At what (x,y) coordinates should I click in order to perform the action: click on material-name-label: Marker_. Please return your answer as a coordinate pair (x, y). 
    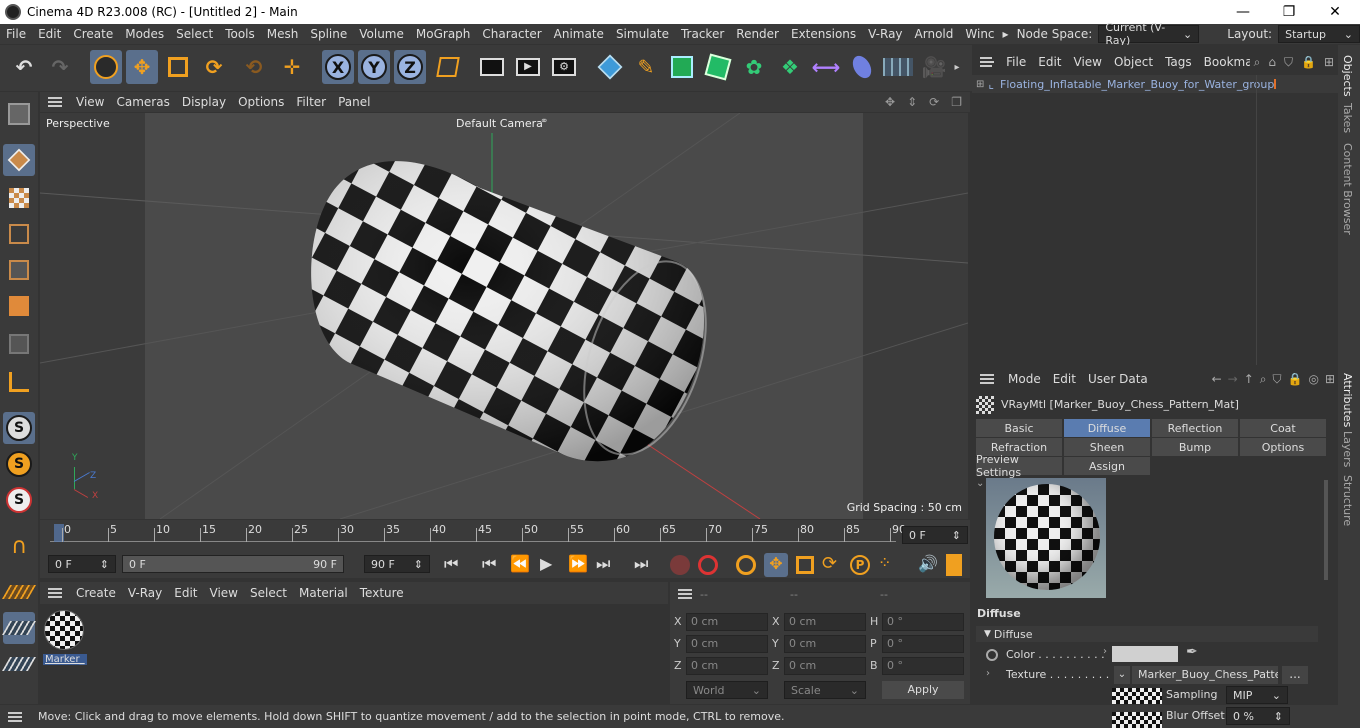
    Looking at the image, I should click on (65, 659).